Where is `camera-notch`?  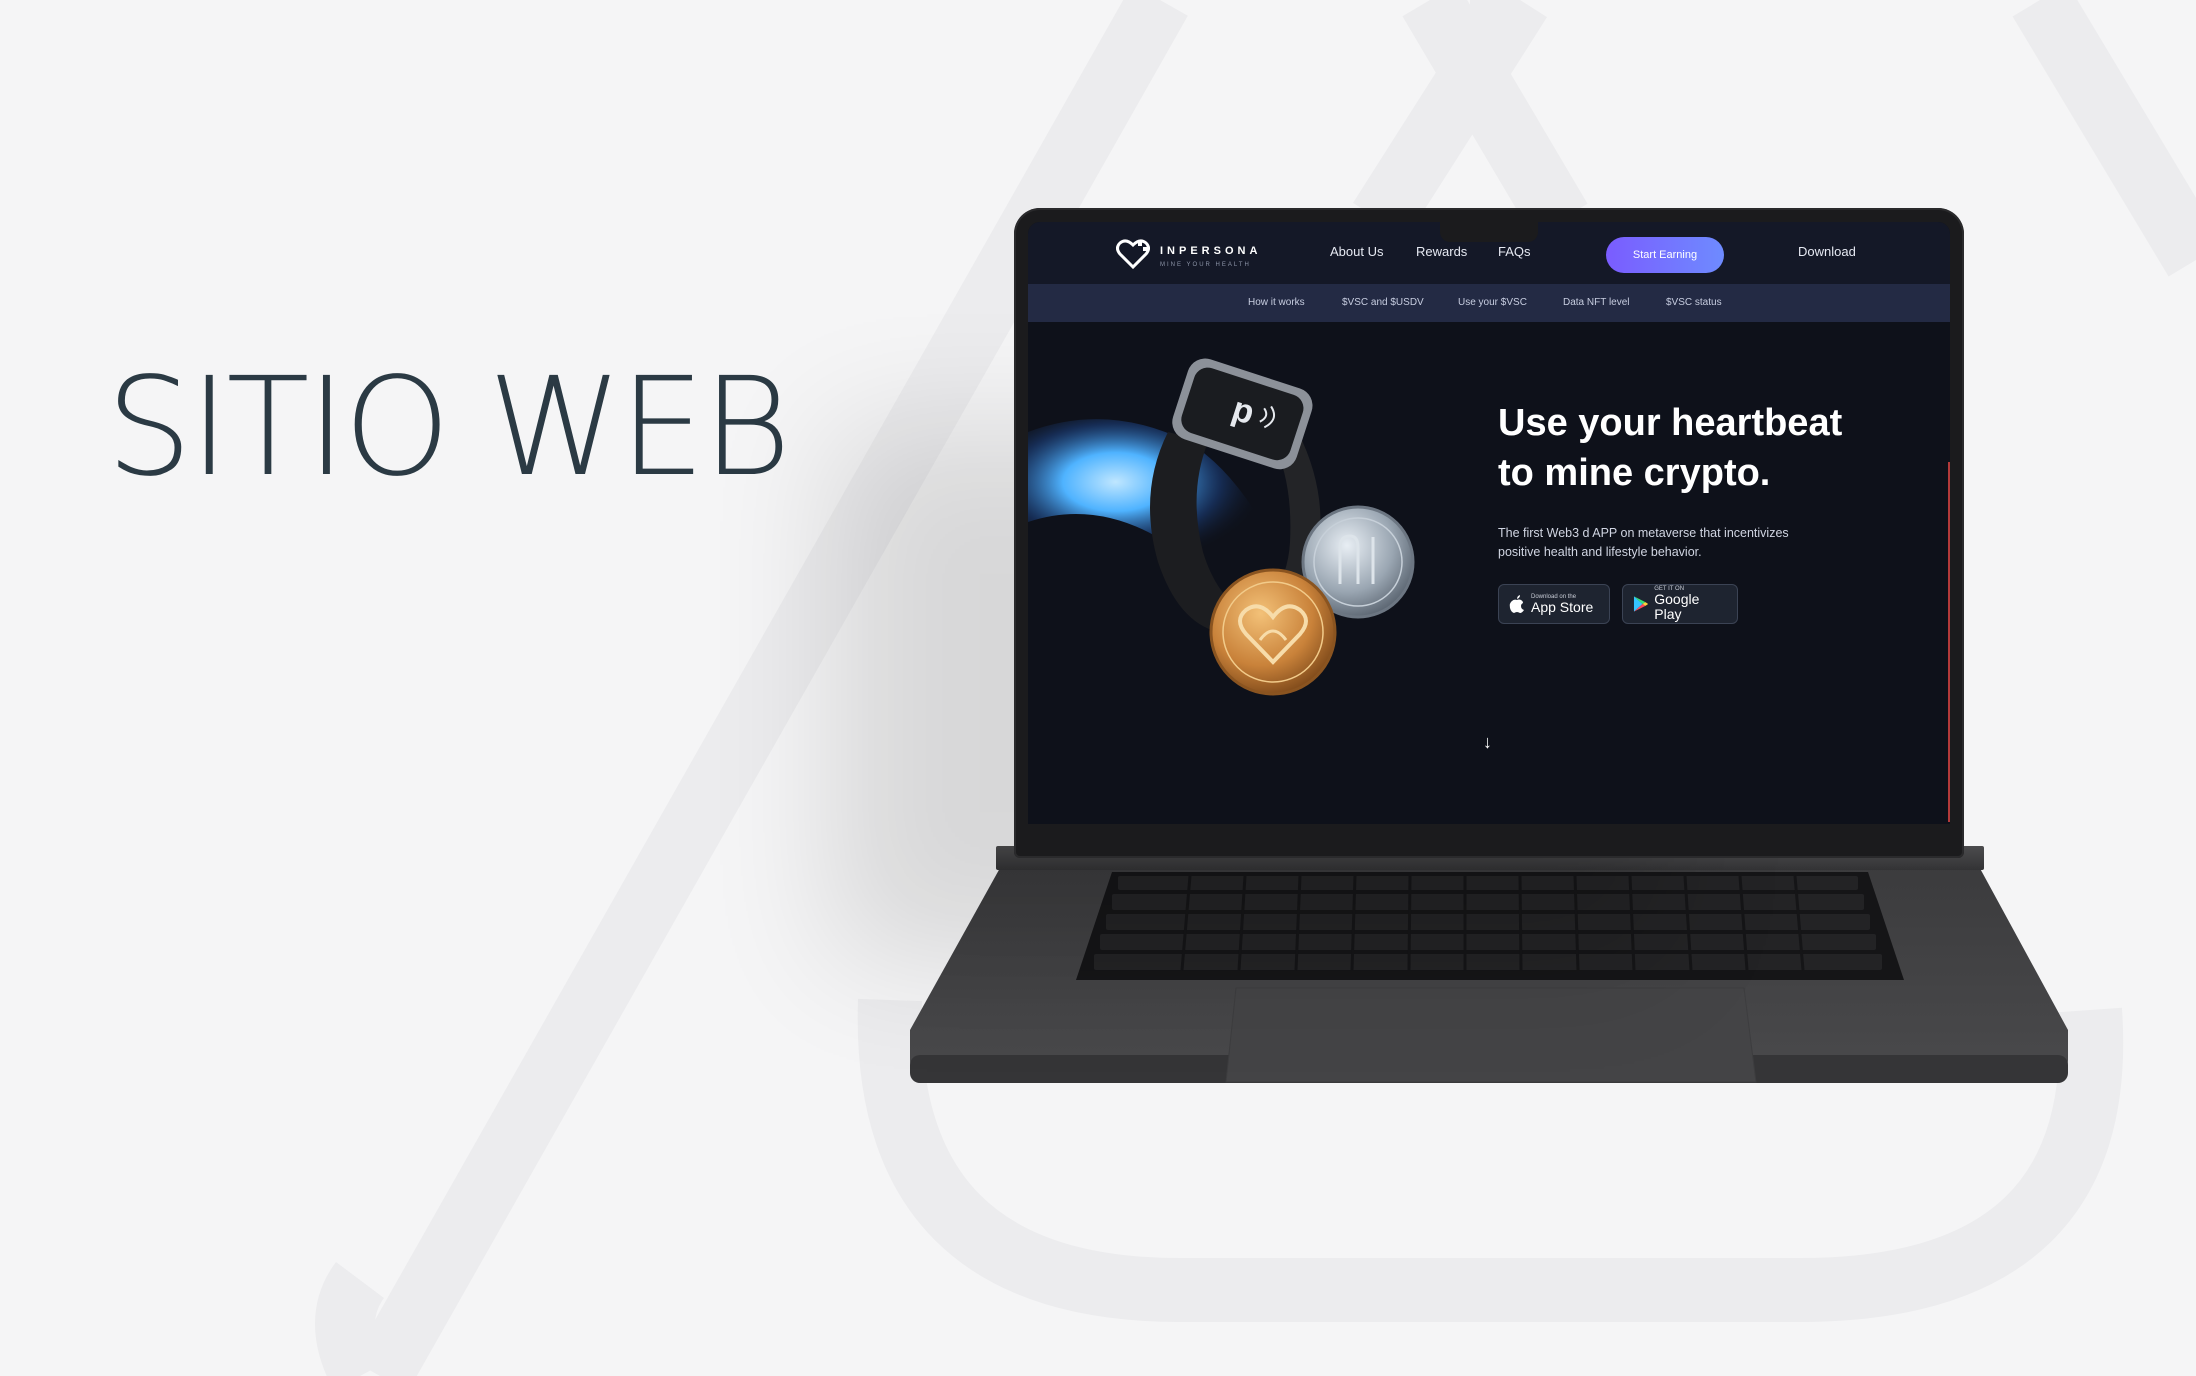 camera-notch is located at coordinates (1489, 232).